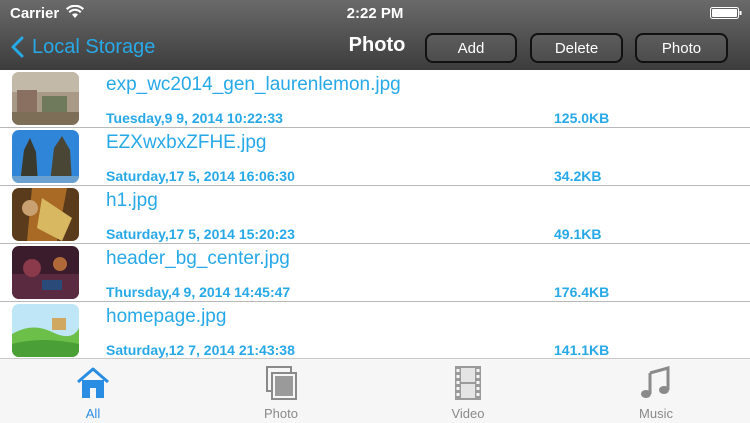 This screenshot has width=750, height=423. Describe the element at coordinates (200, 176) in the screenshot. I see `file-date: Saturday,17 5, 2014 16:06:30` at that location.